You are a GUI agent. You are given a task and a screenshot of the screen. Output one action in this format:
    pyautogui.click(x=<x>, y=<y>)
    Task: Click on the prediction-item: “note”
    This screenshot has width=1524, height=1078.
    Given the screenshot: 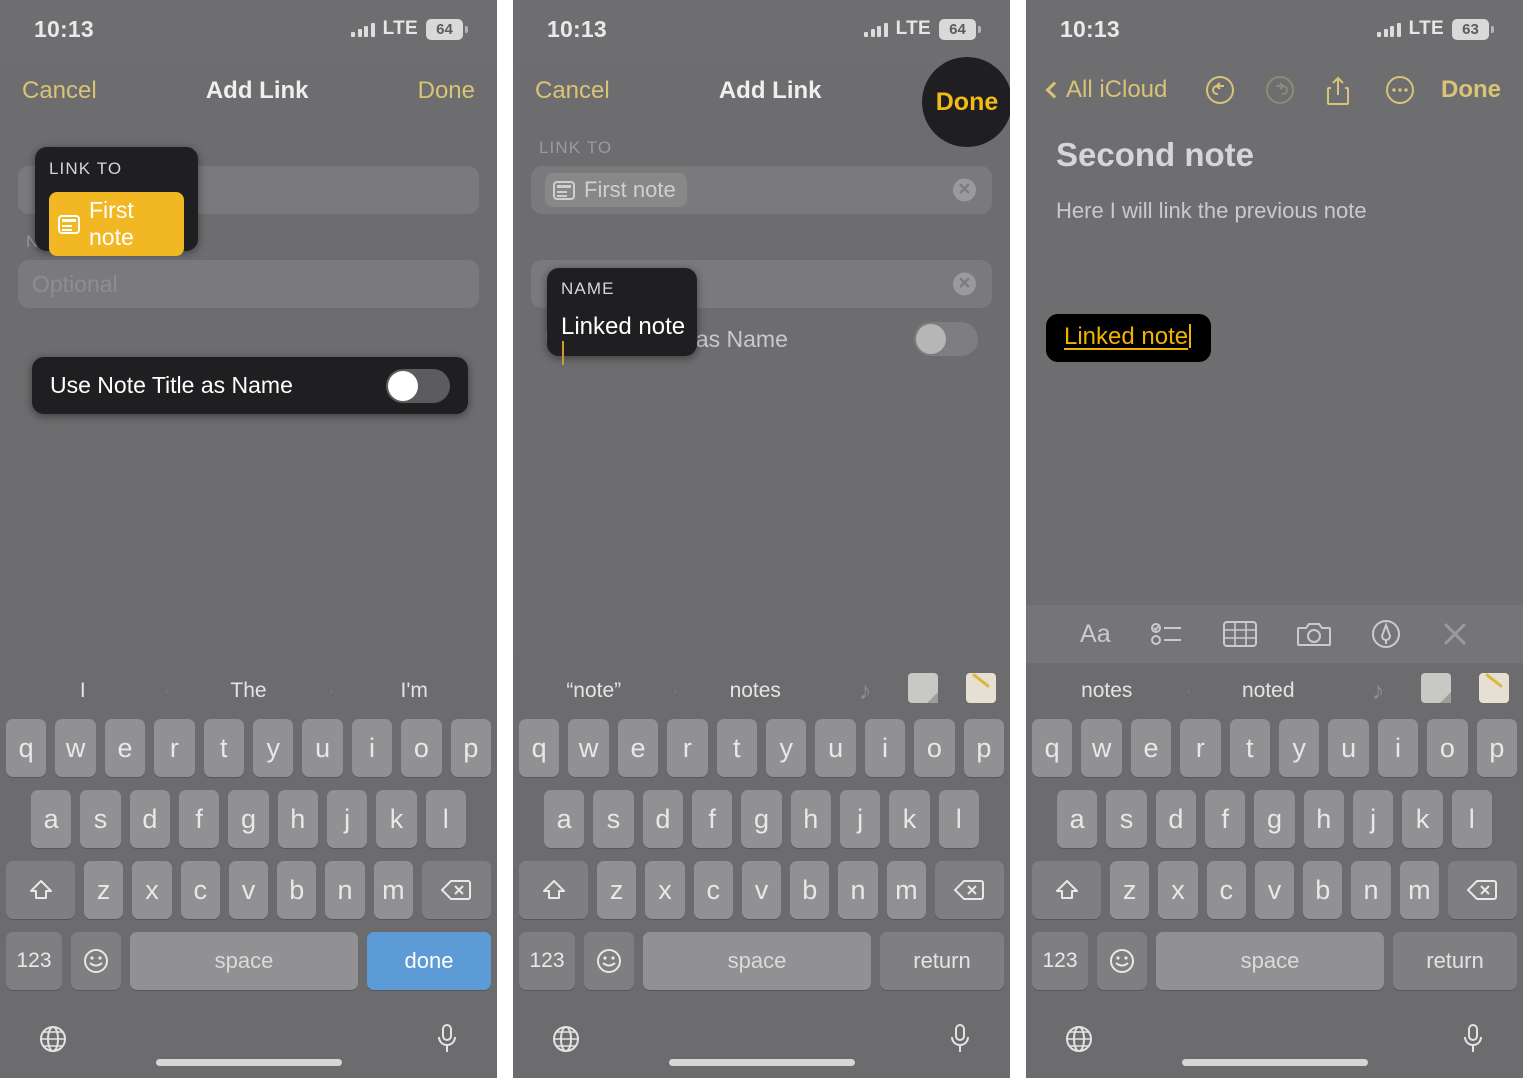 What is the action you would take?
    pyautogui.click(x=594, y=691)
    